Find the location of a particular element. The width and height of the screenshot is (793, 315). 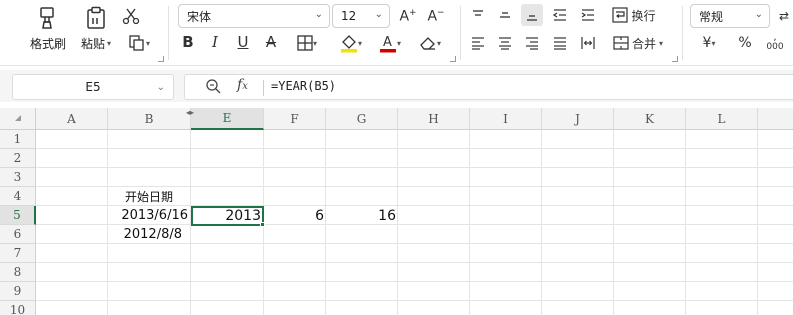

row-header-3: 3 is located at coordinates (18, 177).